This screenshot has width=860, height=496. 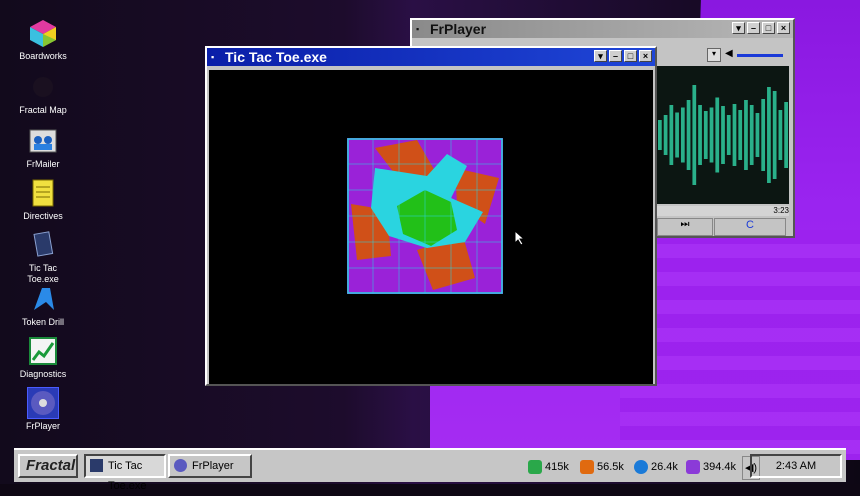 What do you see at coordinates (43, 164) in the screenshot?
I see `desktop-icon-label: FrMailer` at bounding box center [43, 164].